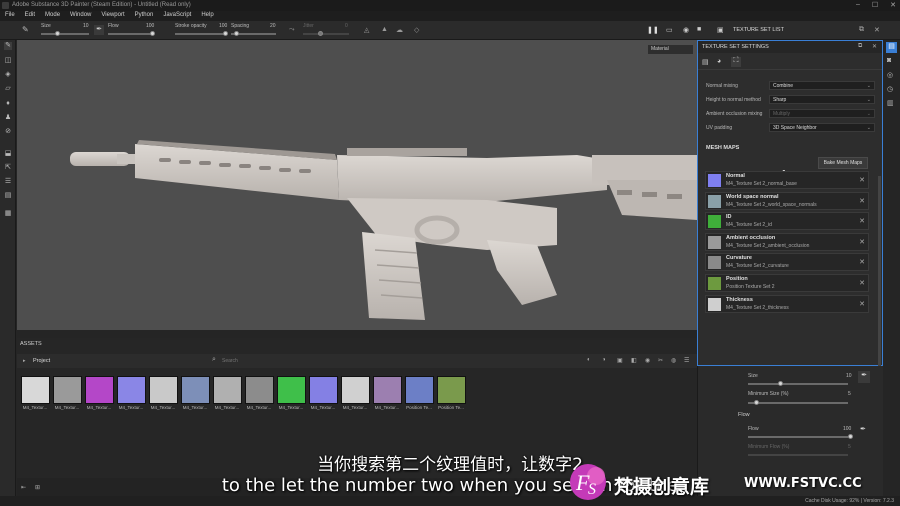 This screenshot has height=506, width=900. I want to click on minimize-icon: –, so click(858, 5).